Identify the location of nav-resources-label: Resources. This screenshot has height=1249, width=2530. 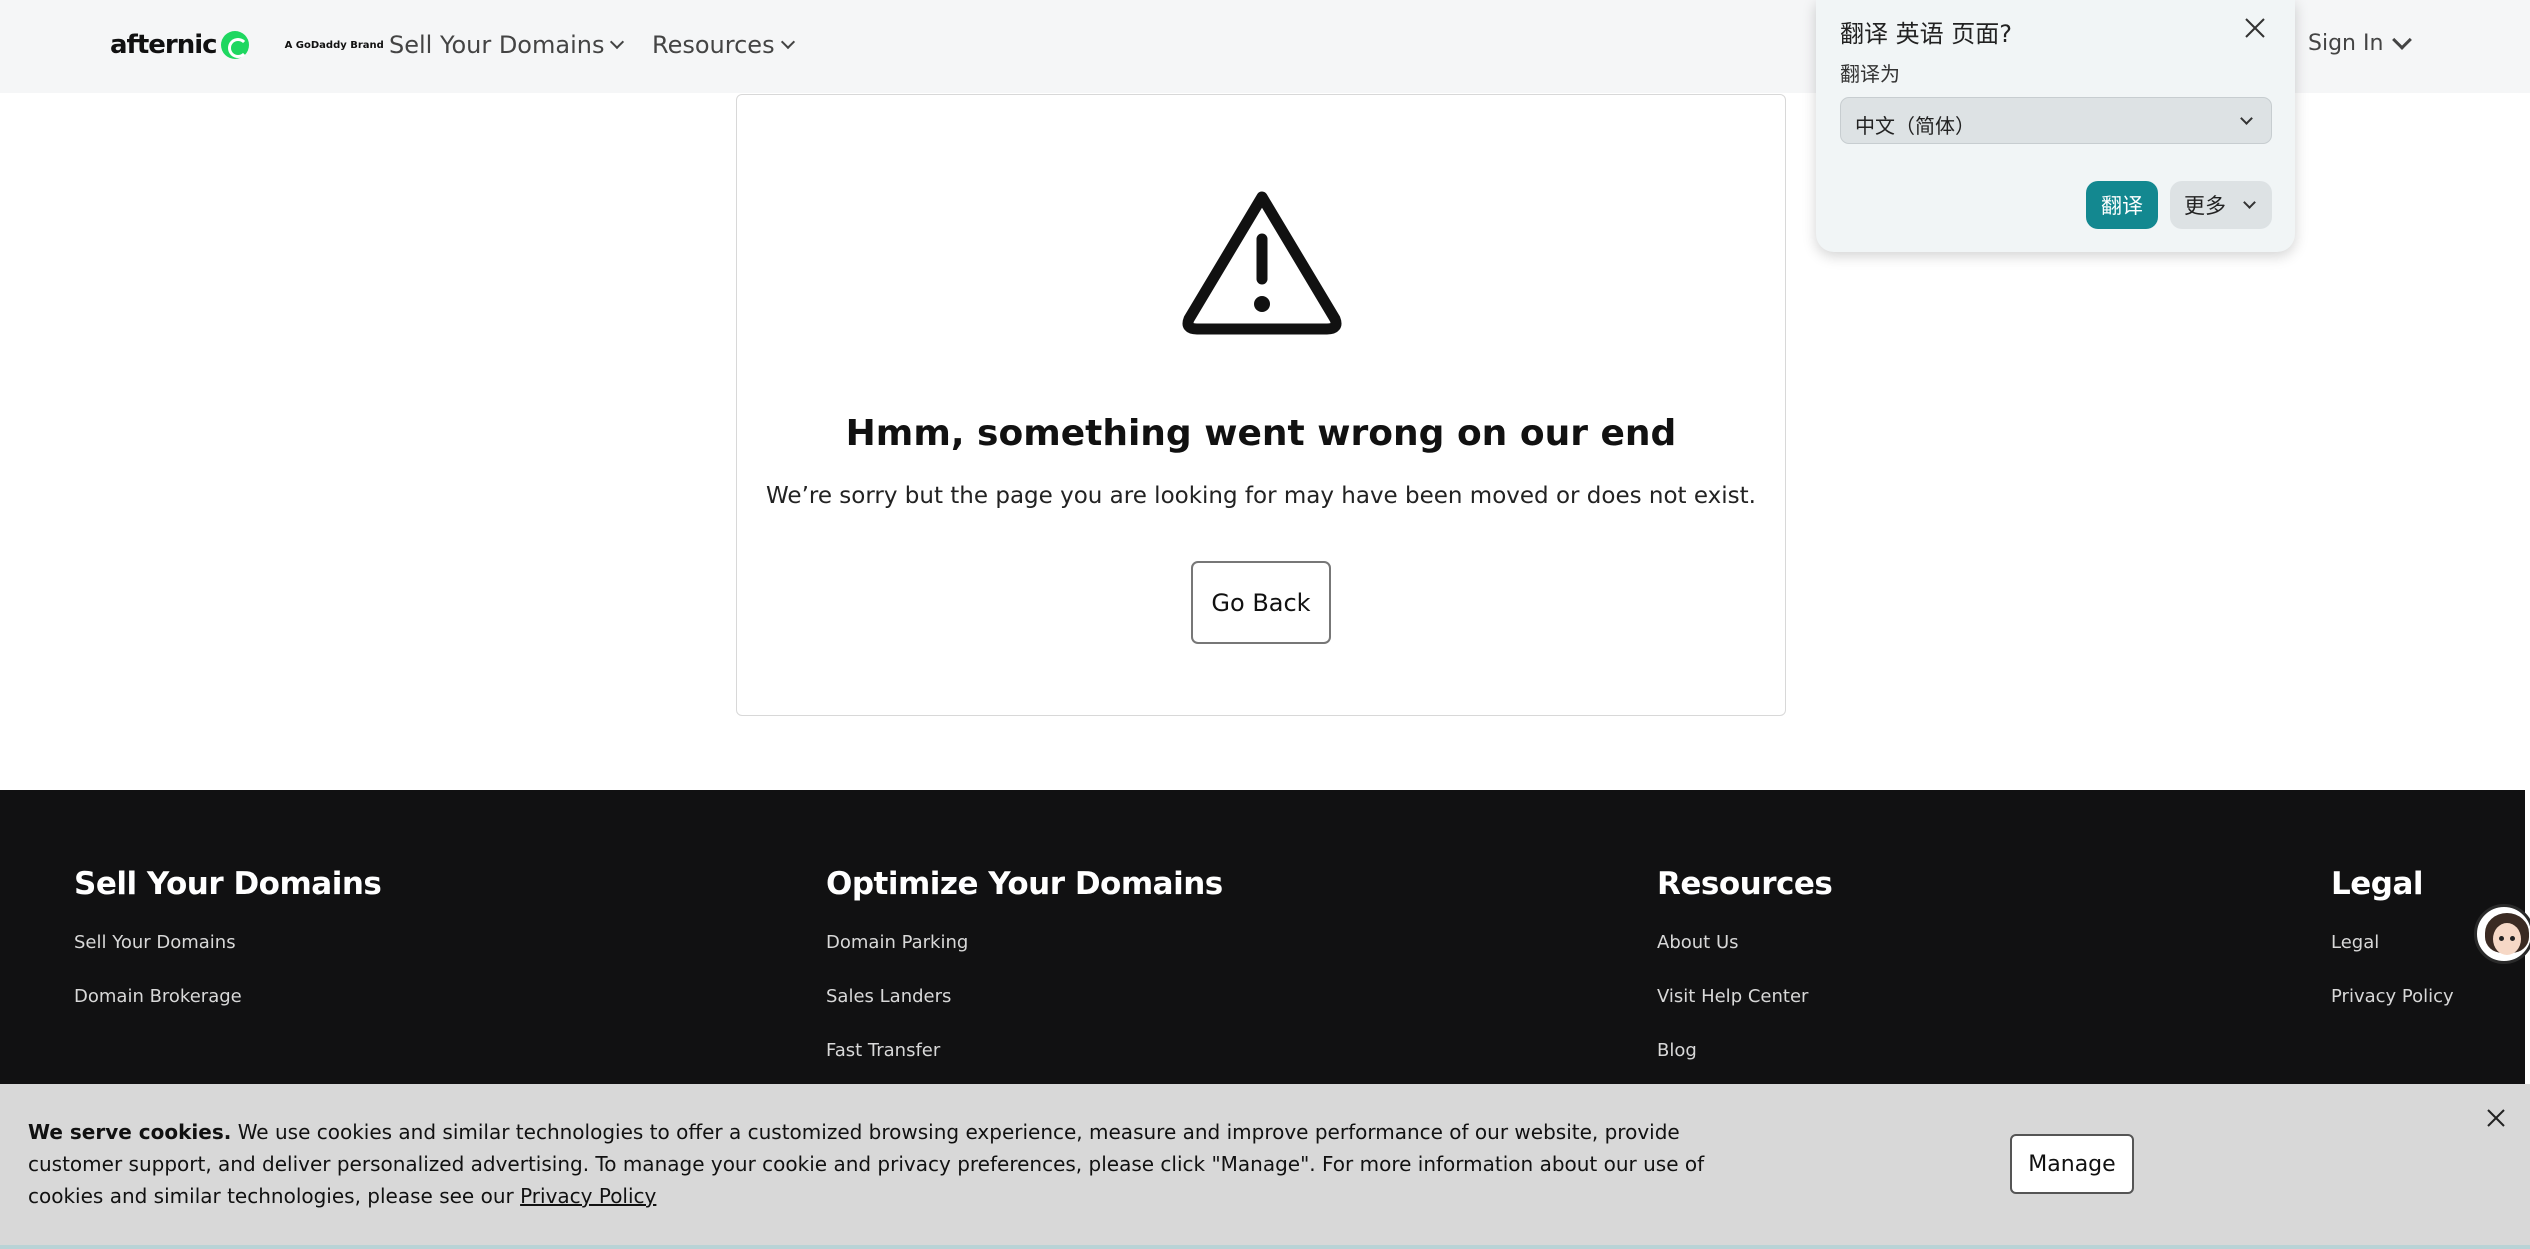
(713, 45).